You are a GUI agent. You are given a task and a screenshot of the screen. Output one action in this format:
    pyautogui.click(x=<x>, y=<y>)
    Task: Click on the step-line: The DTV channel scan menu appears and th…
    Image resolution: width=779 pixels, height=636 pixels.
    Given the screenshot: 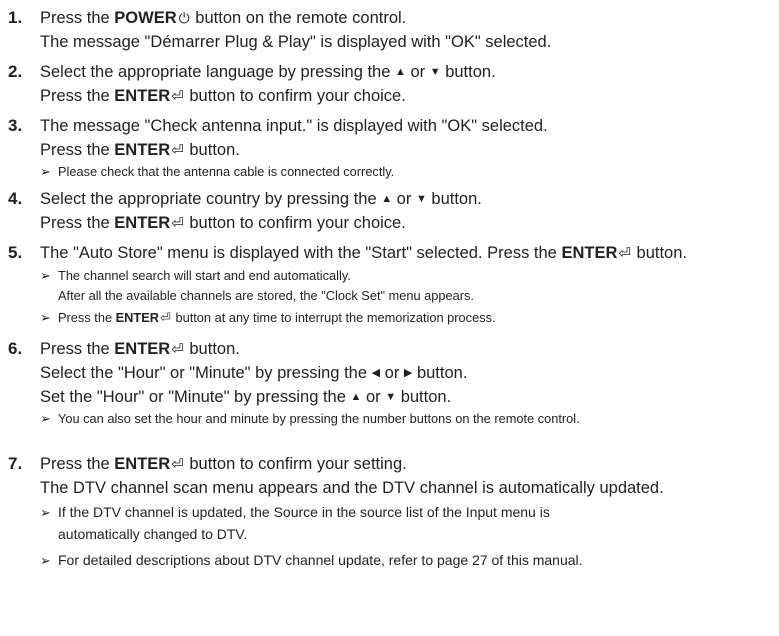 What is the action you would take?
    pyautogui.click(x=352, y=488)
    